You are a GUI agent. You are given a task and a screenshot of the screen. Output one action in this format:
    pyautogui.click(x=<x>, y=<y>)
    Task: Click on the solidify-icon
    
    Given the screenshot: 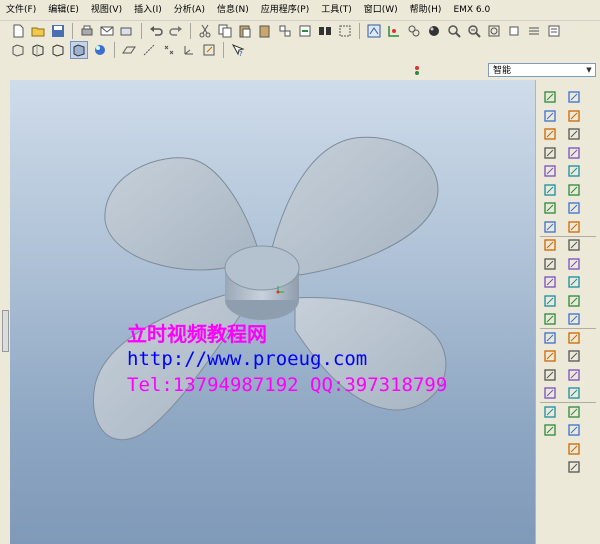 What is the action you would take?
    pyautogui.click(x=550, y=375)
    